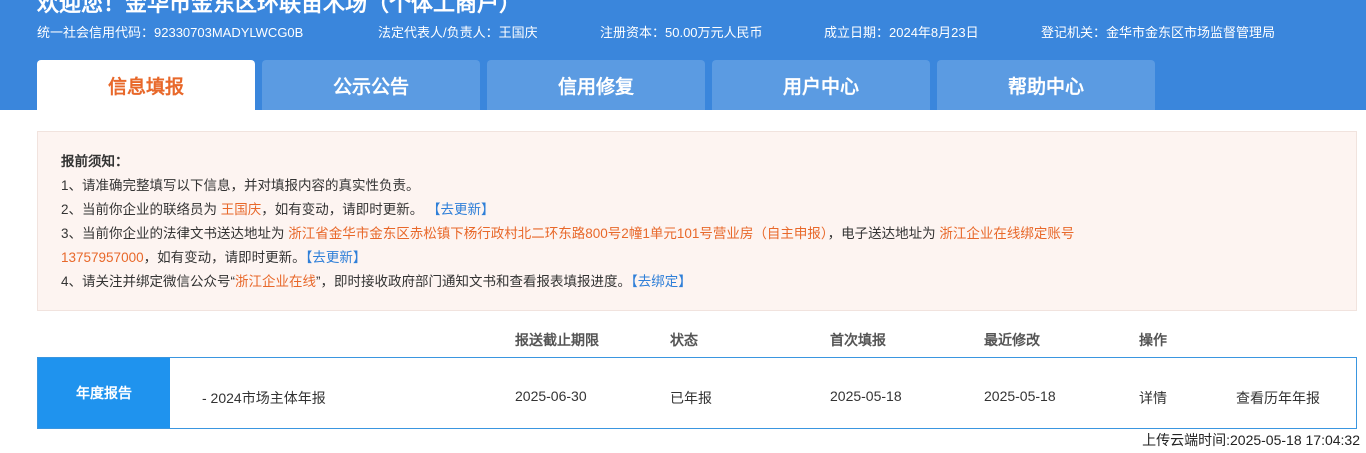  Describe the element at coordinates (661, 281) in the screenshot. I see `bind-wechat-link: 【去绑定】` at that location.